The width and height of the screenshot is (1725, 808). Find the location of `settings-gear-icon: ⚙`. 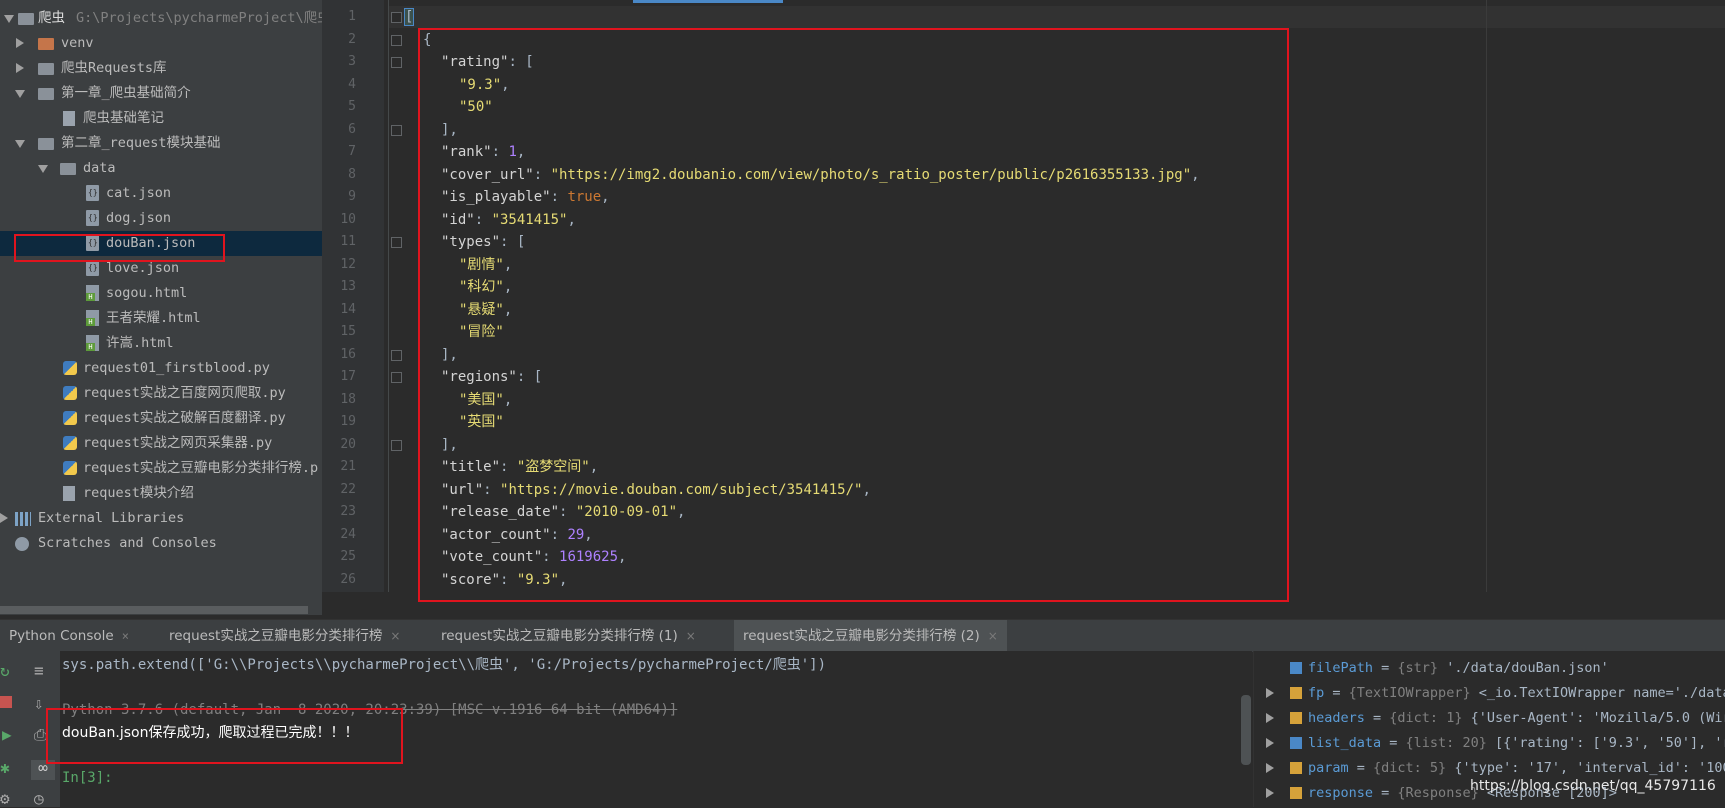

settings-gear-icon: ⚙ is located at coordinates (5, 799).